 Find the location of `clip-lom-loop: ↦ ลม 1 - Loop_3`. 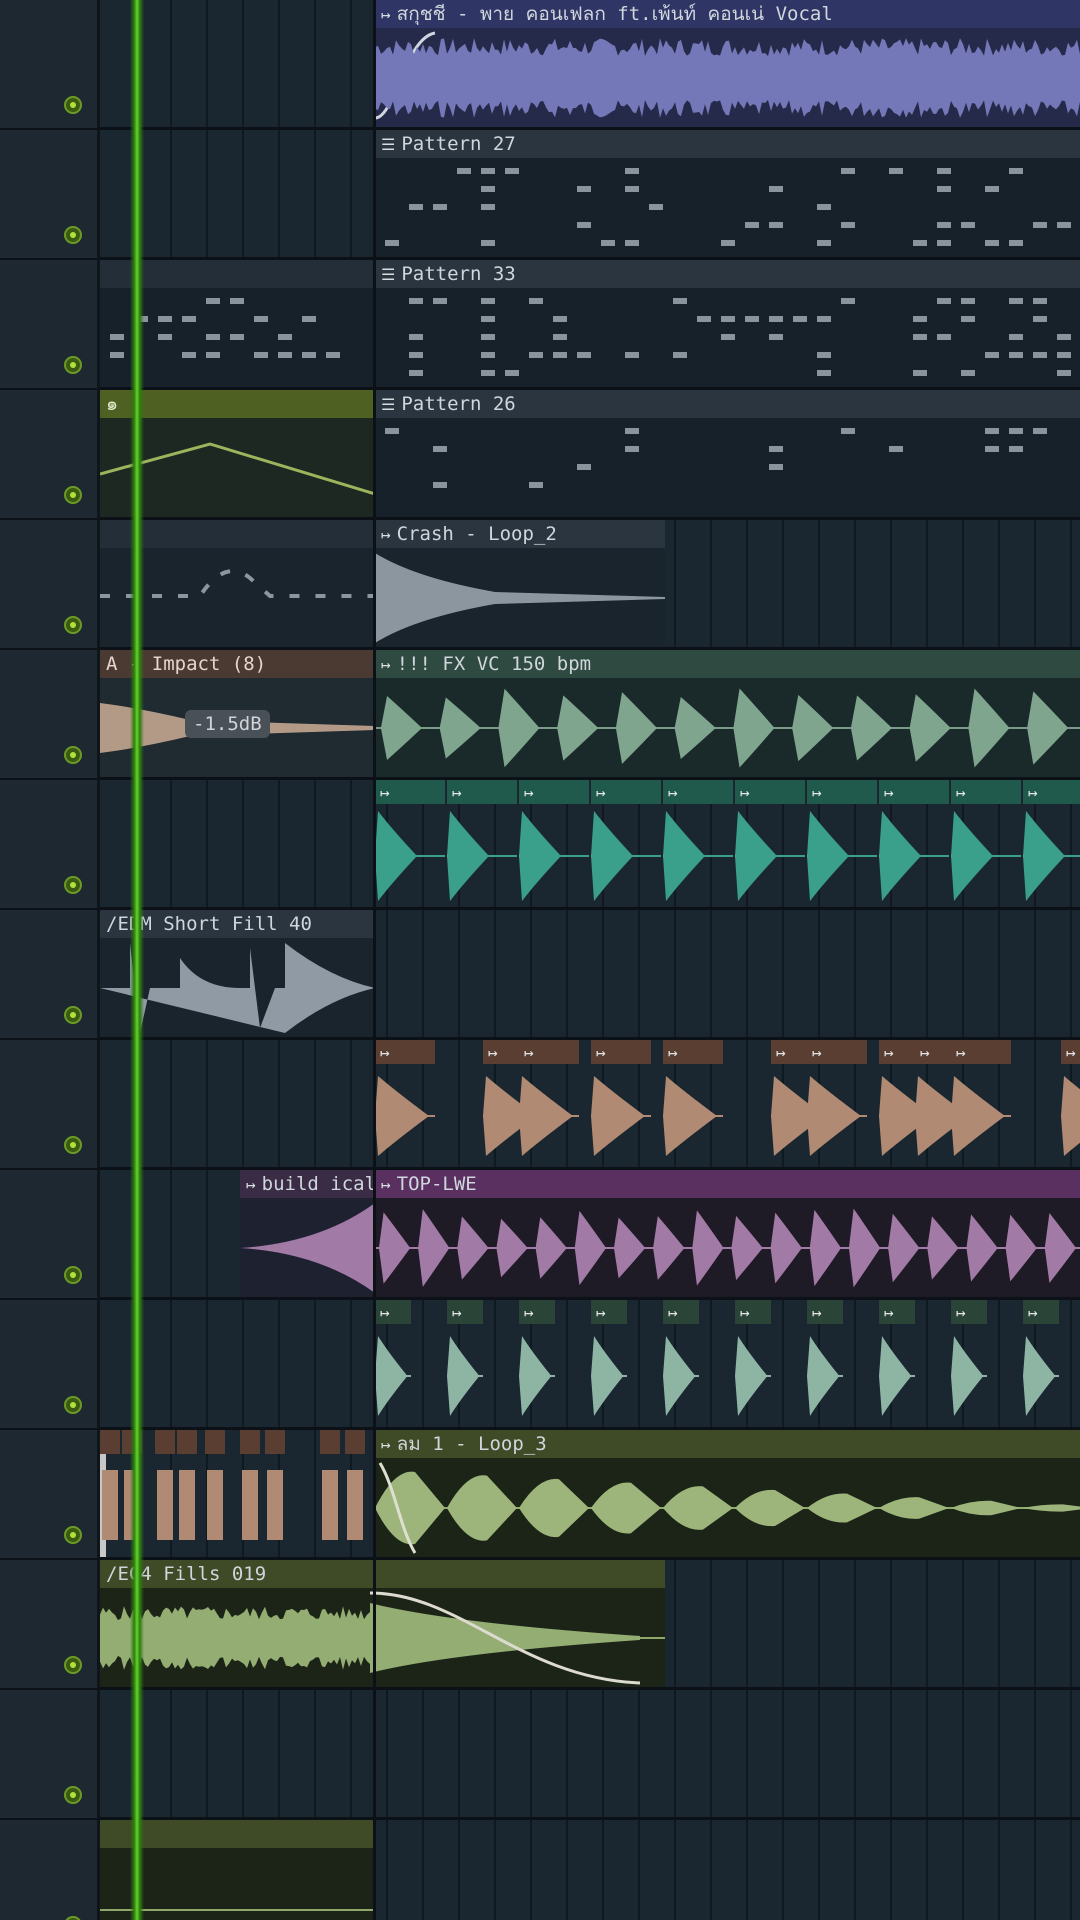

clip-lom-loop: ↦ ลม 1 - Loop_3 is located at coordinates (727, 1493).